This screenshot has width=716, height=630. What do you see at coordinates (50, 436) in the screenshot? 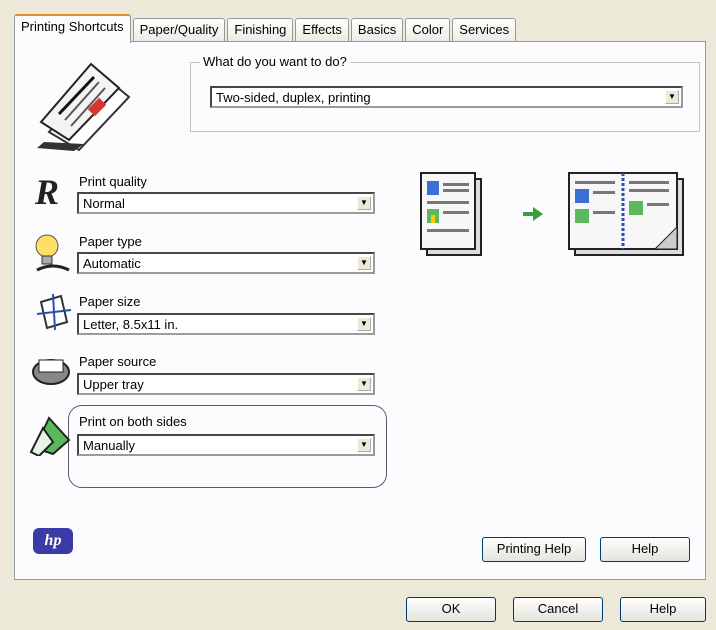
I see `print-both-sides-icon` at bounding box center [50, 436].